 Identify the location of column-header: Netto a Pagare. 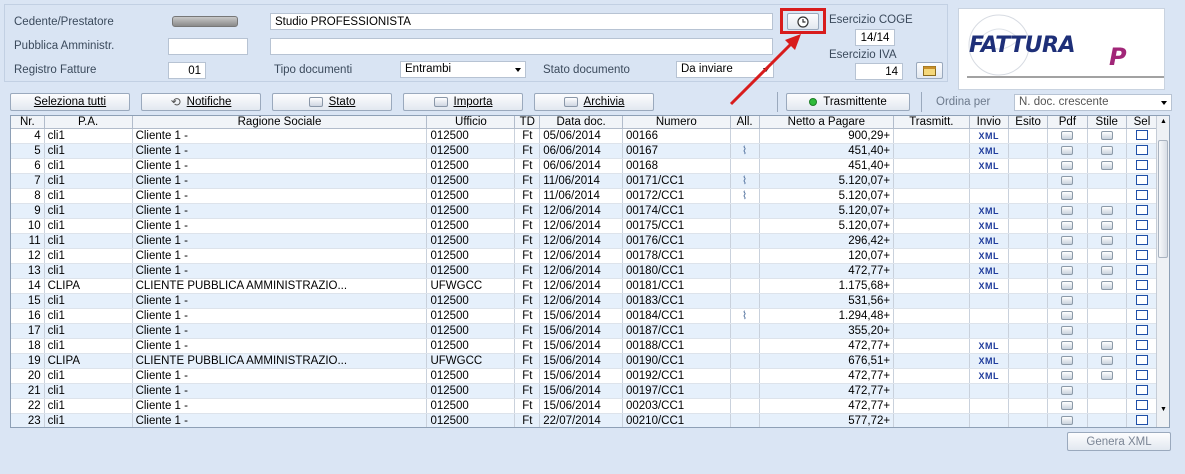
(827, 122).